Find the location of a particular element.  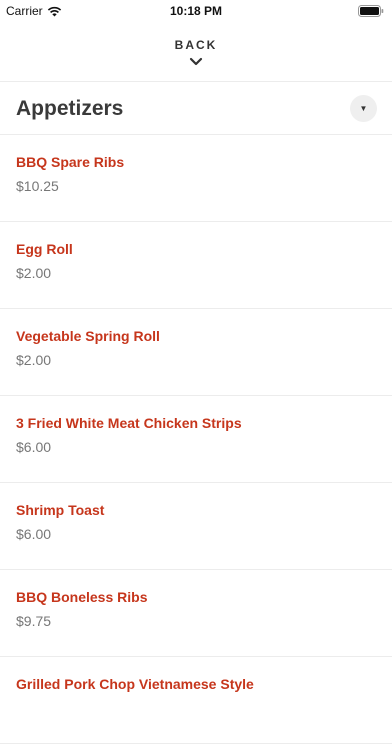

status-bar: Carrier 10:18 PM is located at coordinates (196, 11).